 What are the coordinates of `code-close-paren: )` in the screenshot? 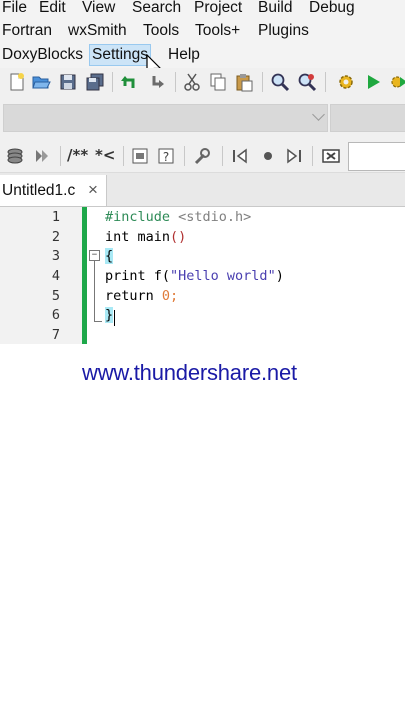 It's located at (279, 276).